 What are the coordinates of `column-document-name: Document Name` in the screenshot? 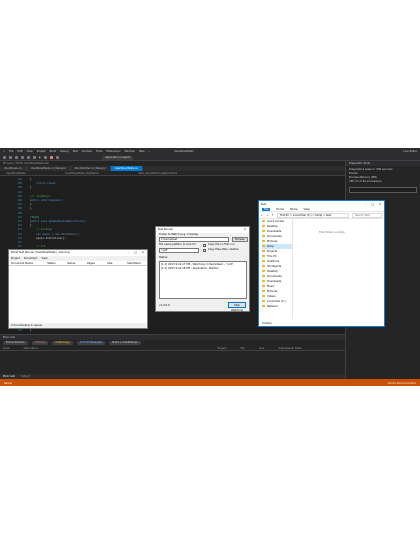 It's located at (29, 263).